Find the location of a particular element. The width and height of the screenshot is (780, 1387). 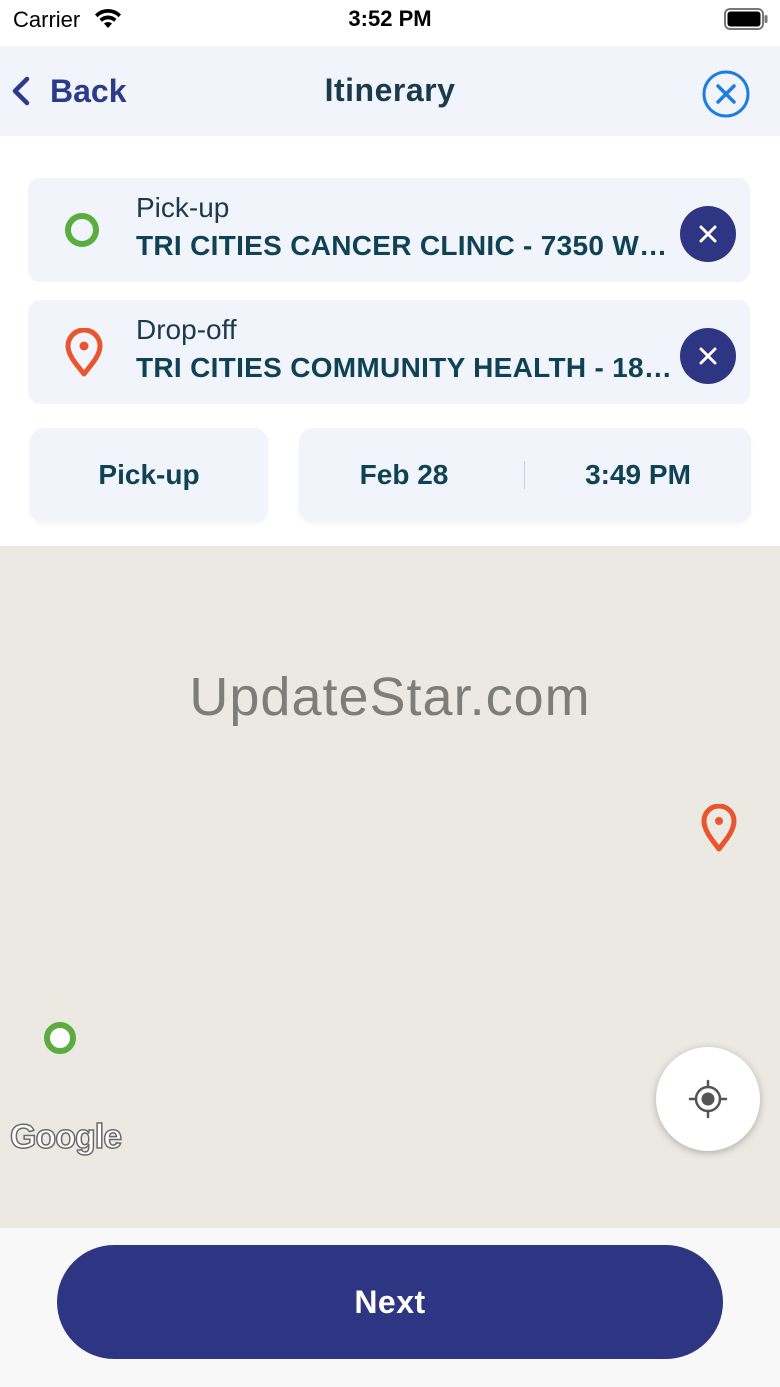

watermark: UpdateStar.com is located at coordinates (390, 697).